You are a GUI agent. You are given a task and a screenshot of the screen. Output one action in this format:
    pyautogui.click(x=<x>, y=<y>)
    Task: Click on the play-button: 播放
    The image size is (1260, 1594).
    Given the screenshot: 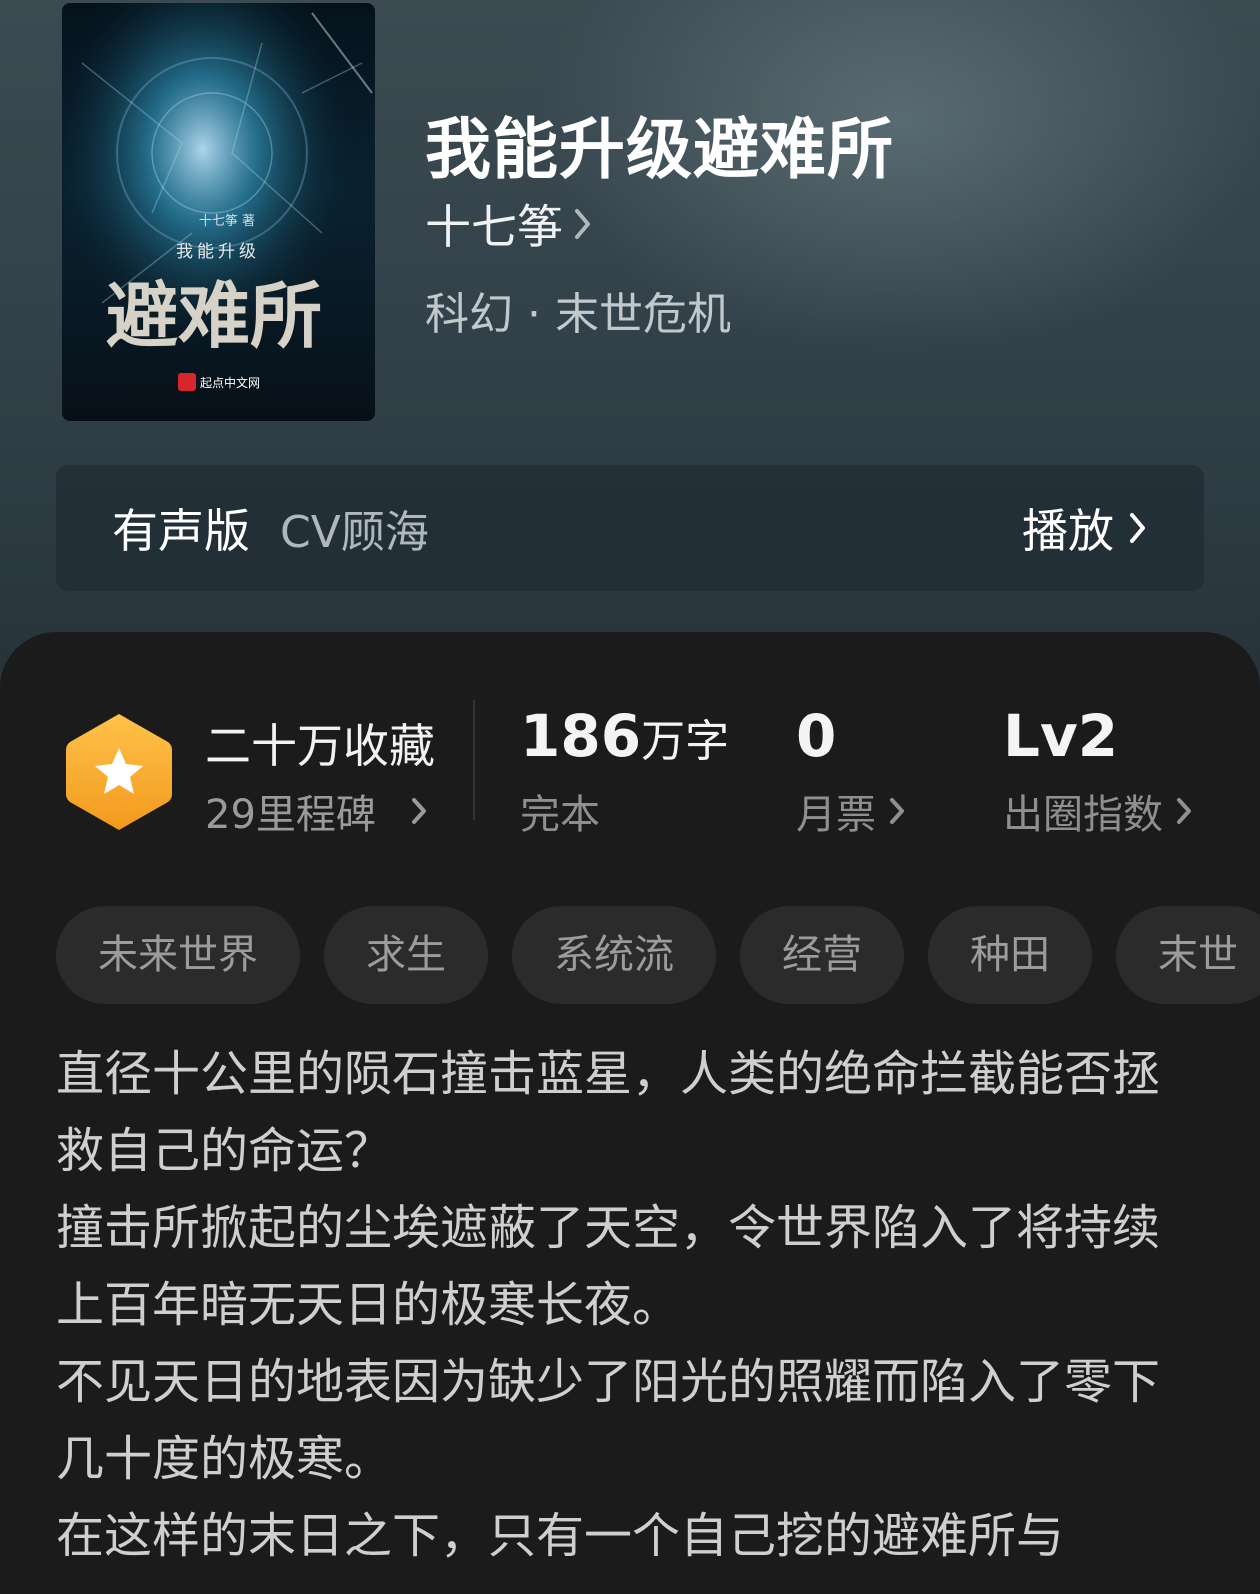 What is the action you would take?
    pyautogui.click(x=1085, y=528)
    